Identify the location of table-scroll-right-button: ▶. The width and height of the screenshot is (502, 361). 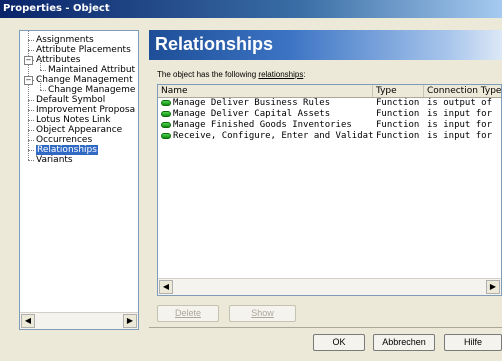
(493, 287).